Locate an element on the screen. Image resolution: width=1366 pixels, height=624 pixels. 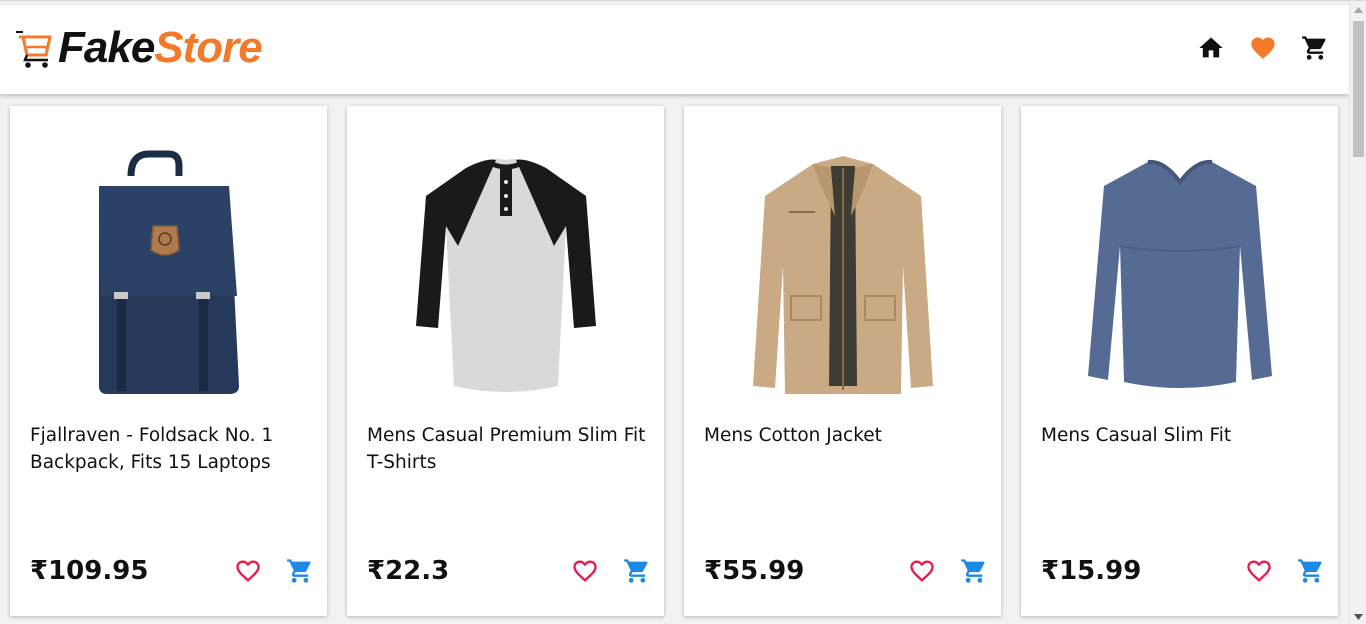
header-nav is located at coordinates (1263, 48).